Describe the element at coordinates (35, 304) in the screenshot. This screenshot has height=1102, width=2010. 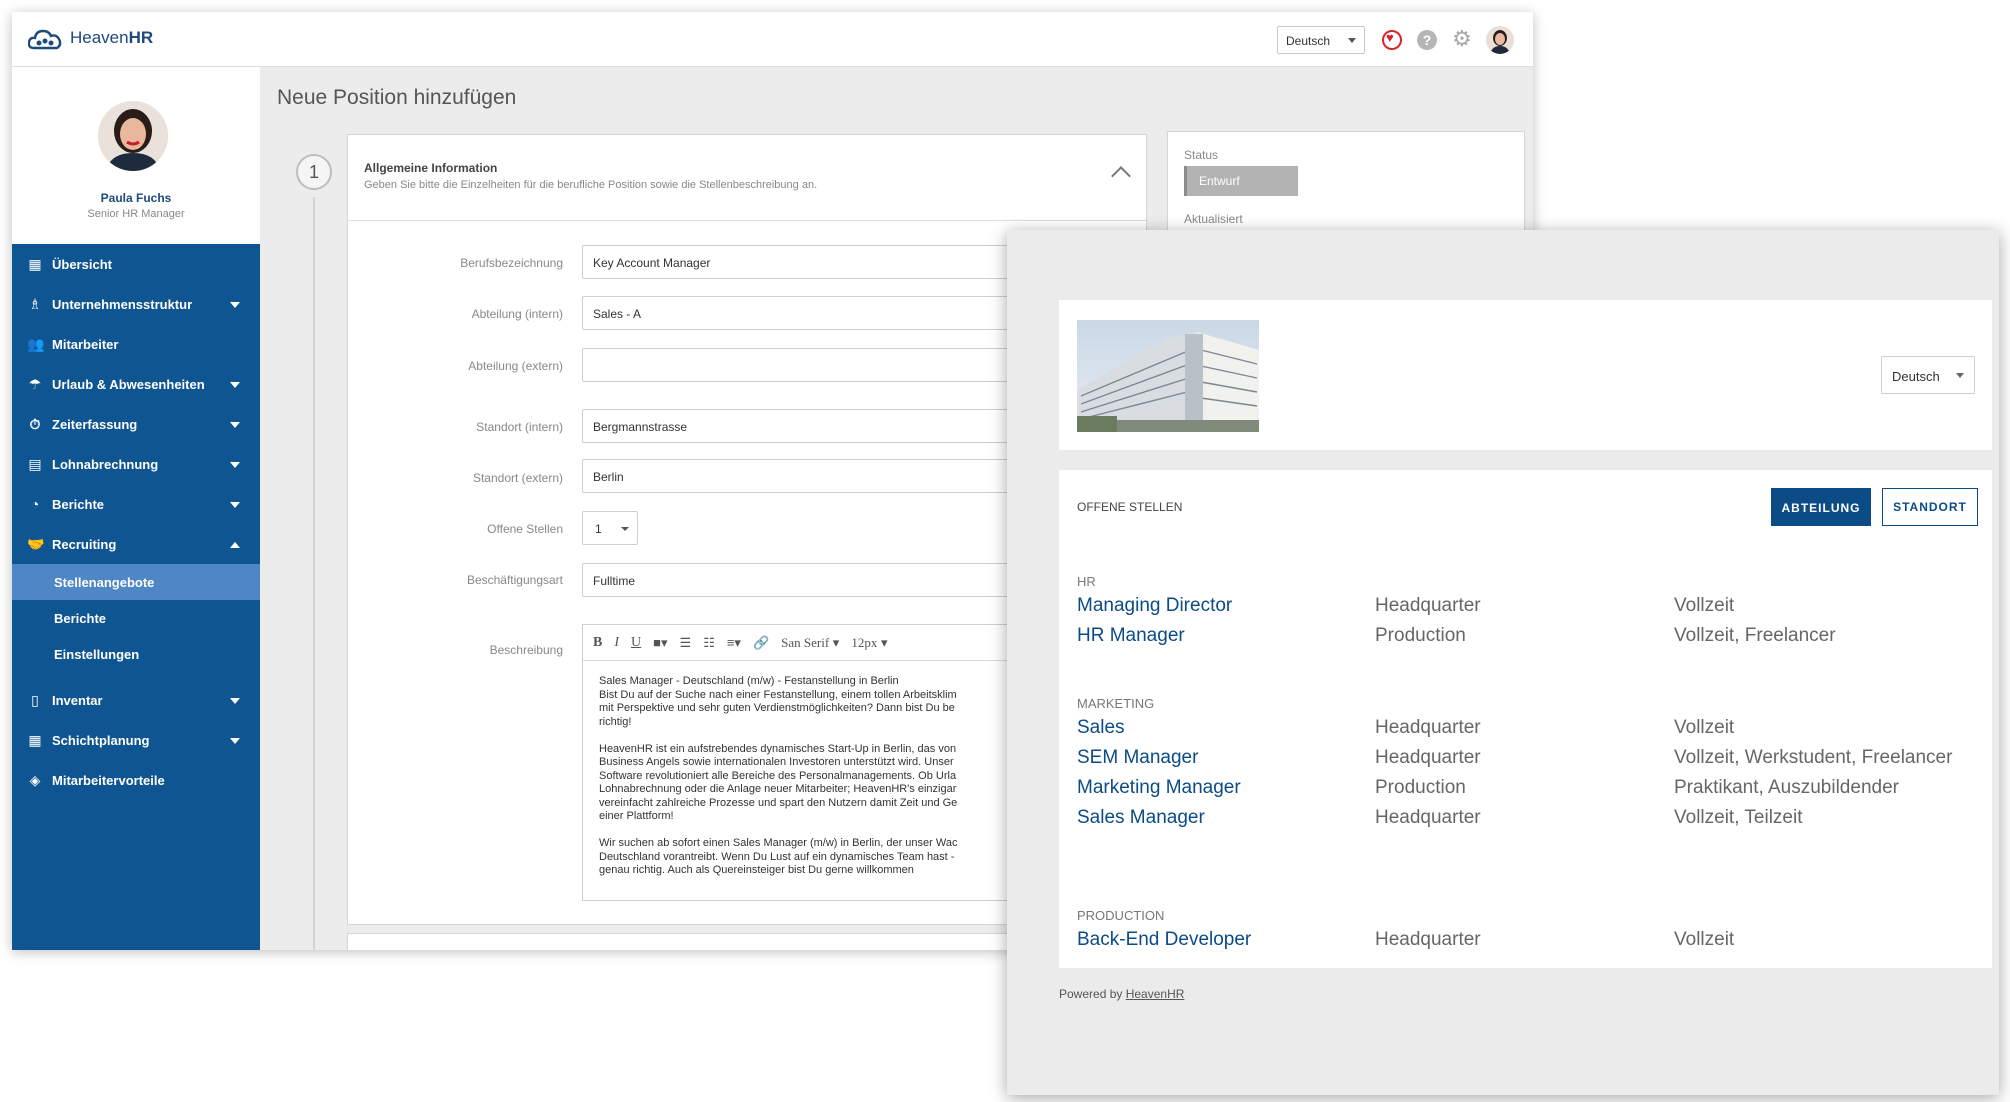
I see `org-chart-icon: ♗` at that location.